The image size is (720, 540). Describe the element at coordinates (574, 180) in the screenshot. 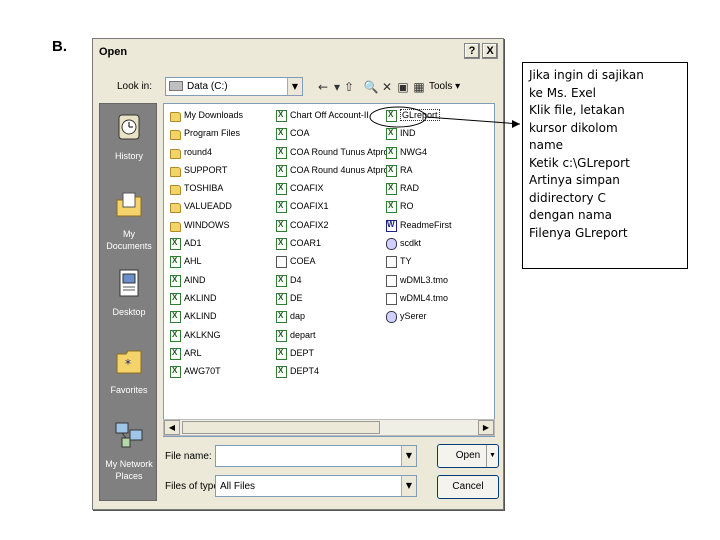

I see `callout-line: Artinya simpan` at that location.